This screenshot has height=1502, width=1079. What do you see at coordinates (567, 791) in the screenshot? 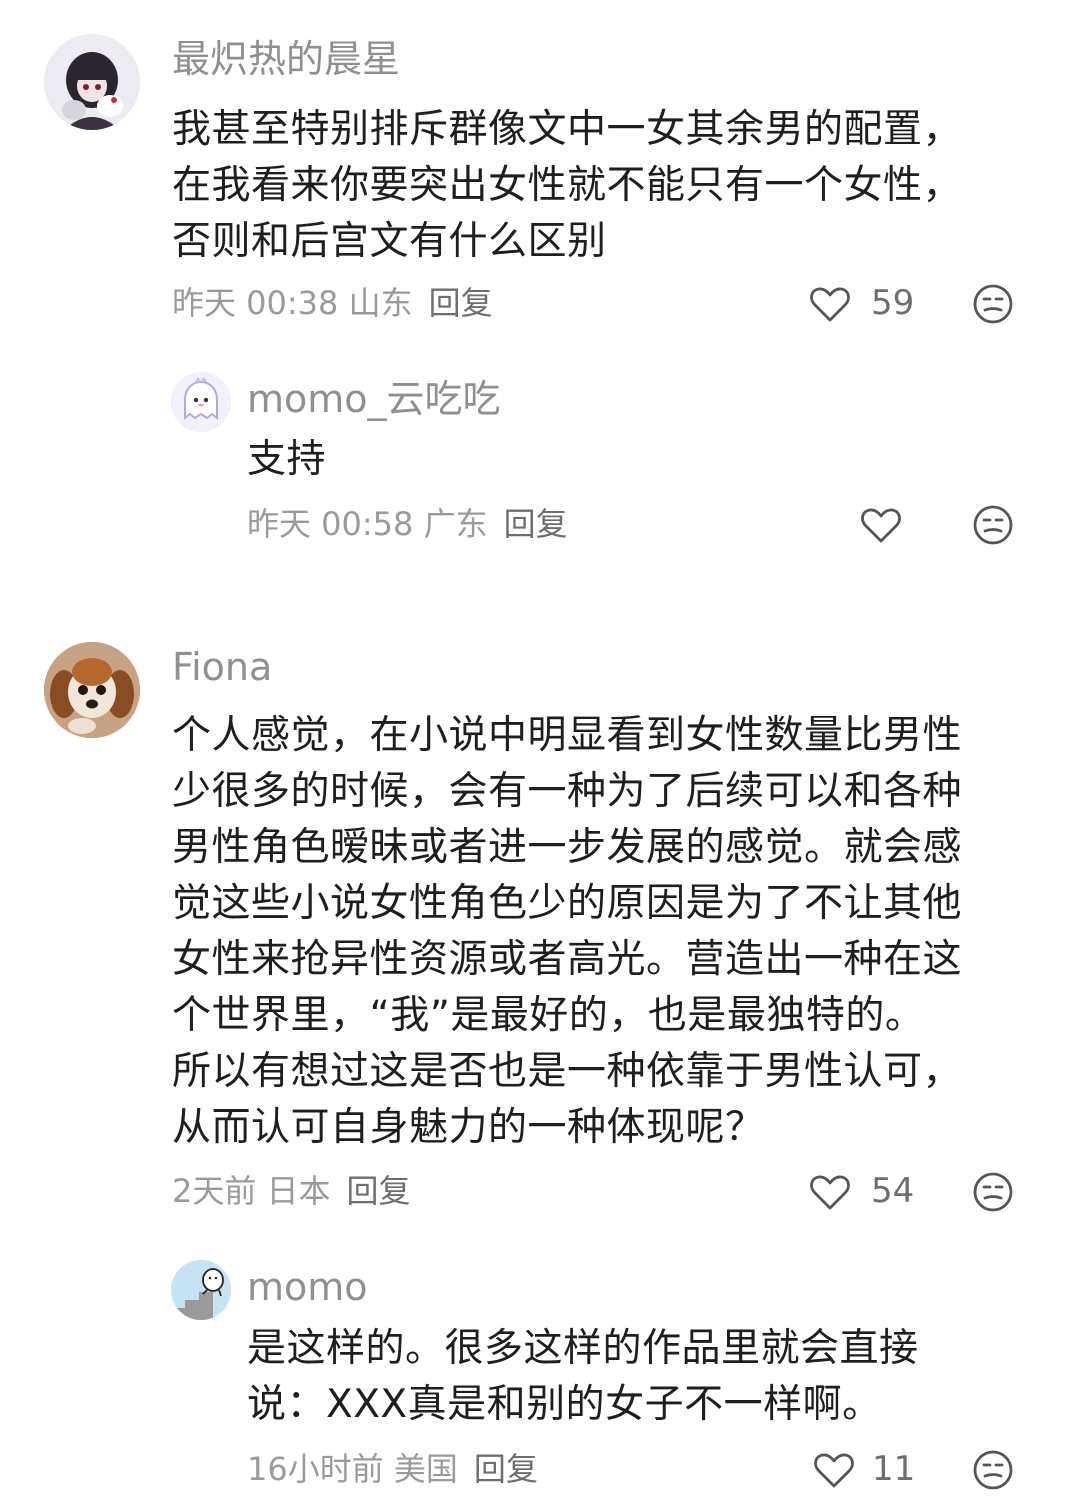
I see `comment-line: 少很多的时候，会有一种为了后续可以和各种` at bounding box center [567, 791].